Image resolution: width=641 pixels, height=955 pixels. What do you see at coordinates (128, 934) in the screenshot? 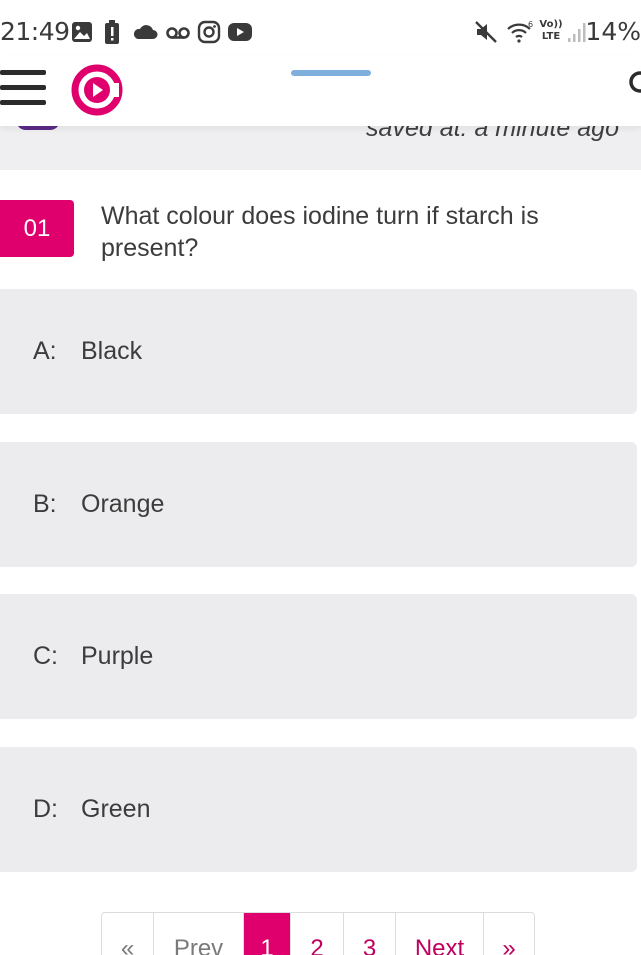
I see `first-page-button: «` at bounding box center [128, 934].